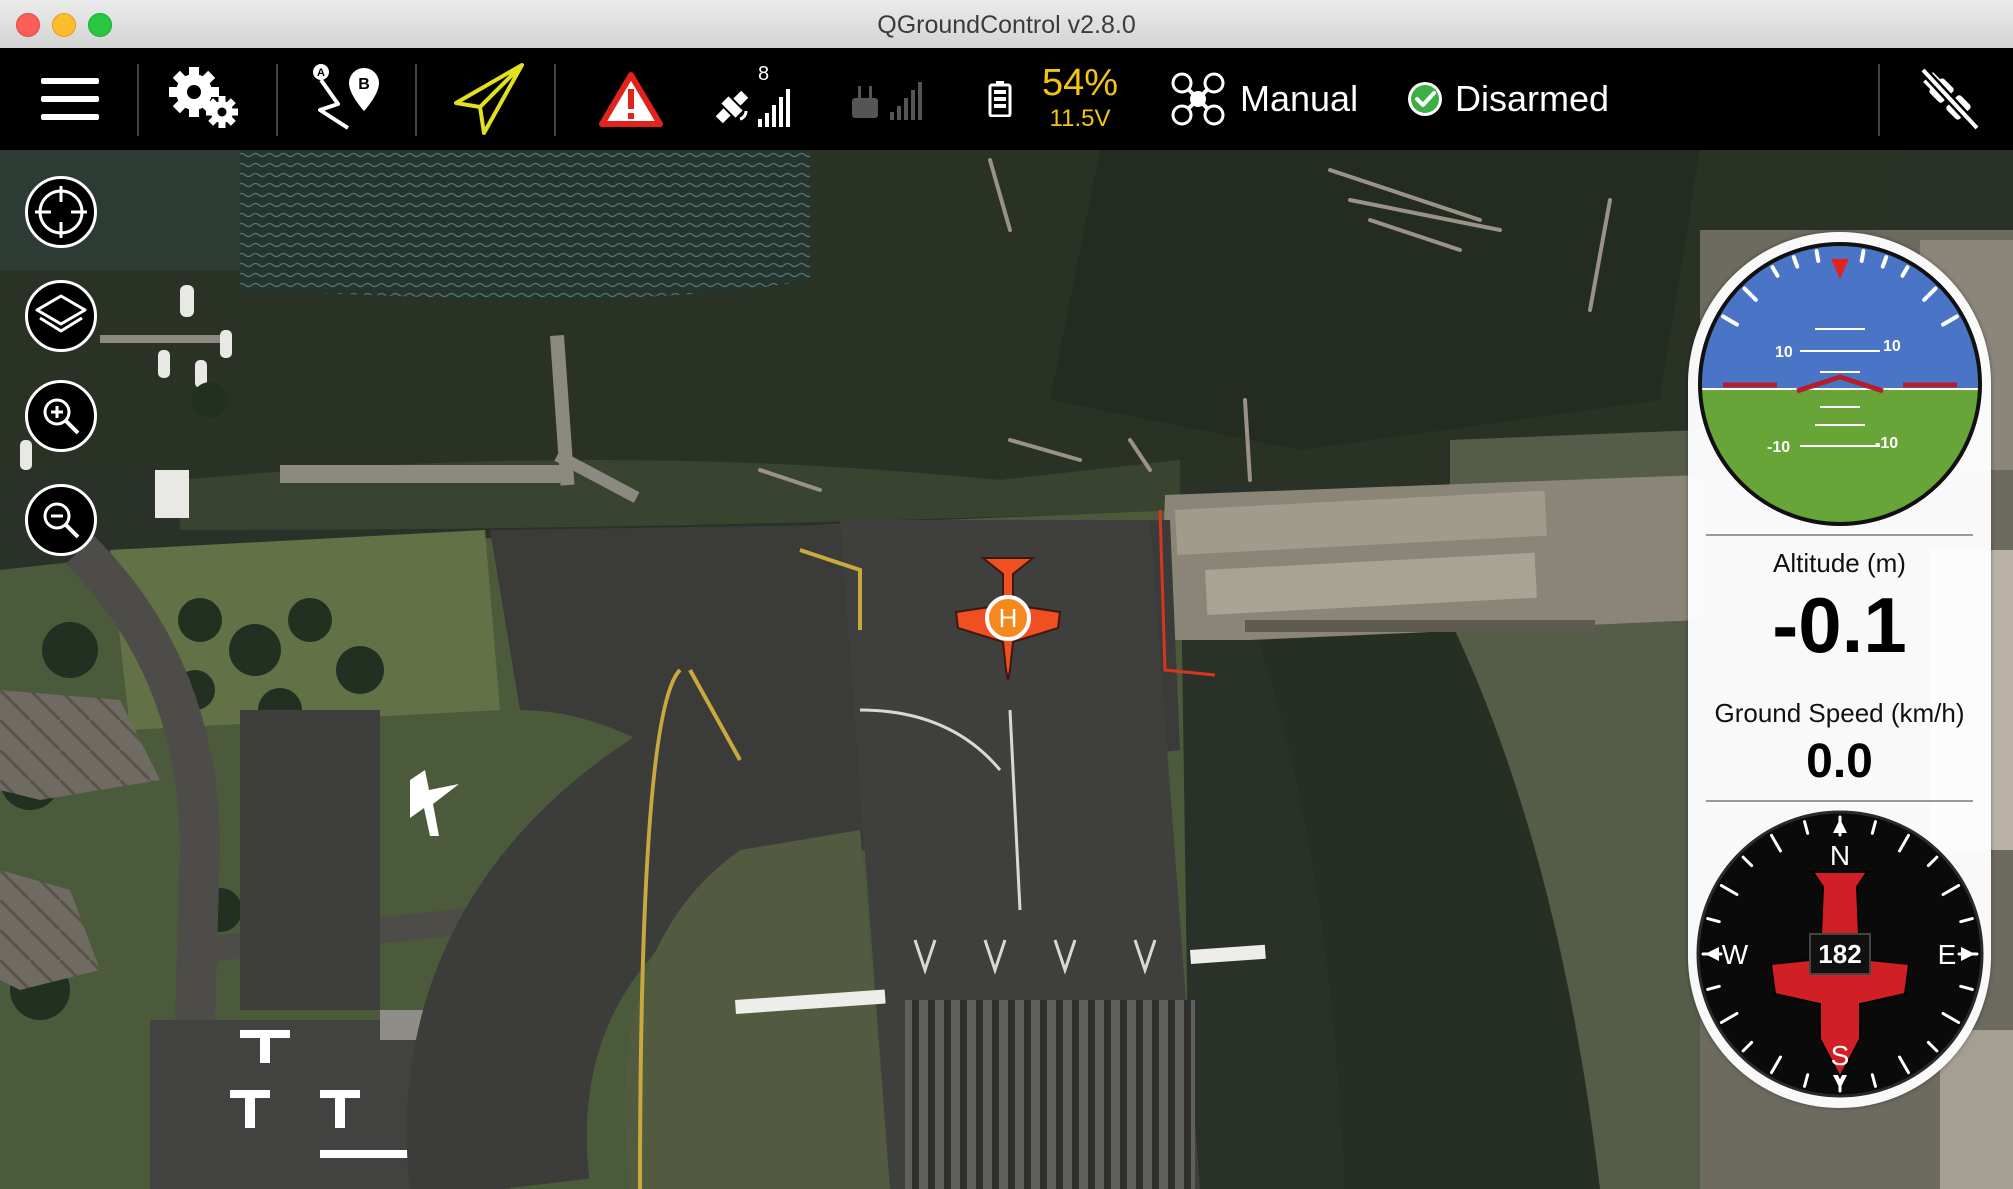 The image size is (2013, 1189). I want to click on paper-plane-icon, so click(488, 99).